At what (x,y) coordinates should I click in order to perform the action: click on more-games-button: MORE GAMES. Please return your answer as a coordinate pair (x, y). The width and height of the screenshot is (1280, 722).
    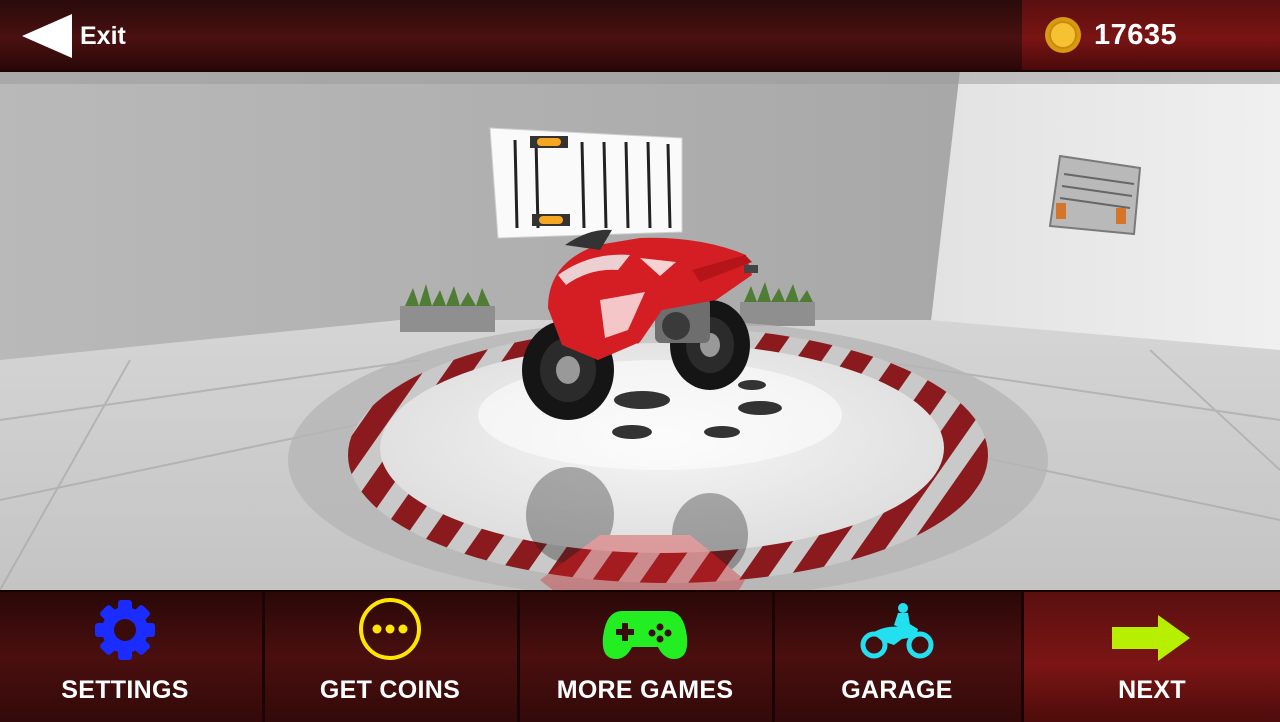
    Looking at the image, I should click on (645, 657).